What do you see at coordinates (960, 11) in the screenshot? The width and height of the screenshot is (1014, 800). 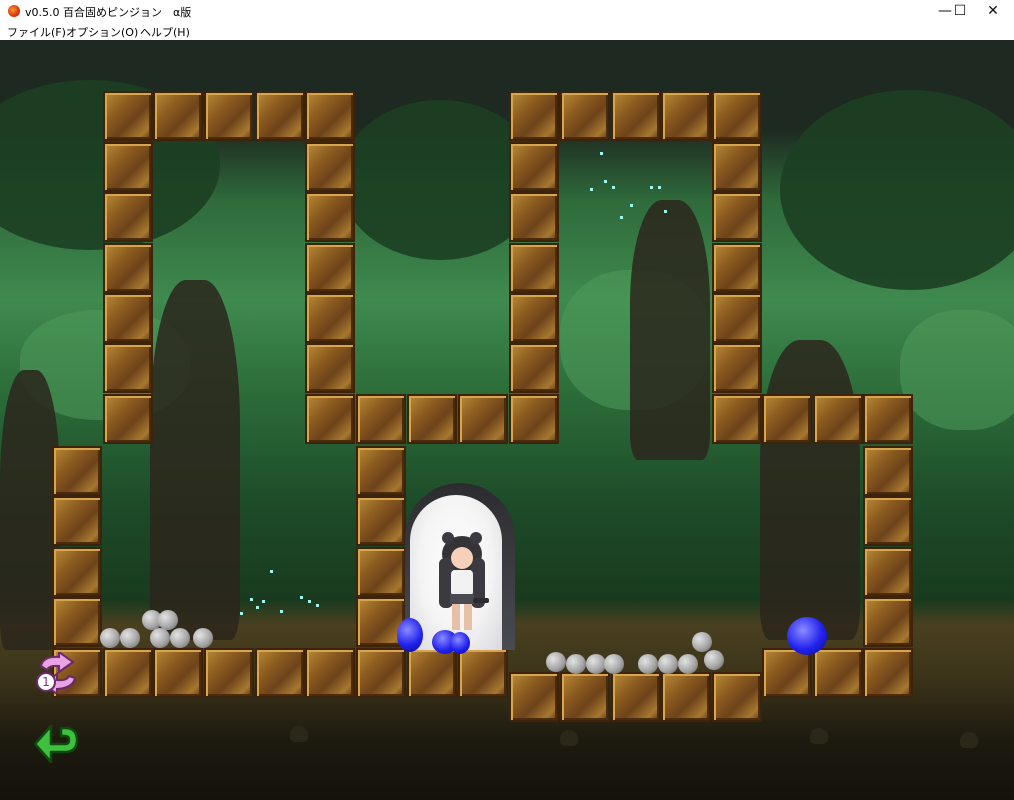 I see `maximize-button: ☐` at bounding box center [960, 11].